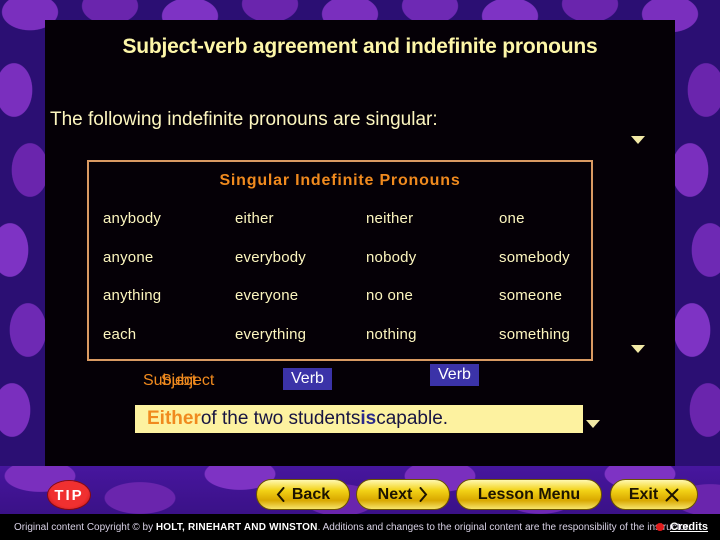  Describe the element at coordinates (69, 495) in the screenshot. I see `tip-badge: TIP` at that location.